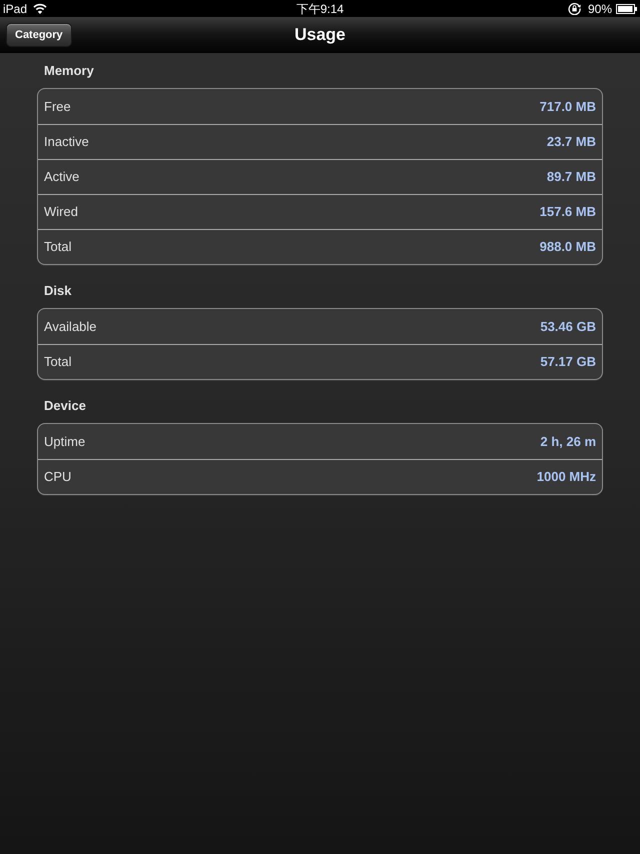  I want to click on section-header: Device, so click(65, 406).